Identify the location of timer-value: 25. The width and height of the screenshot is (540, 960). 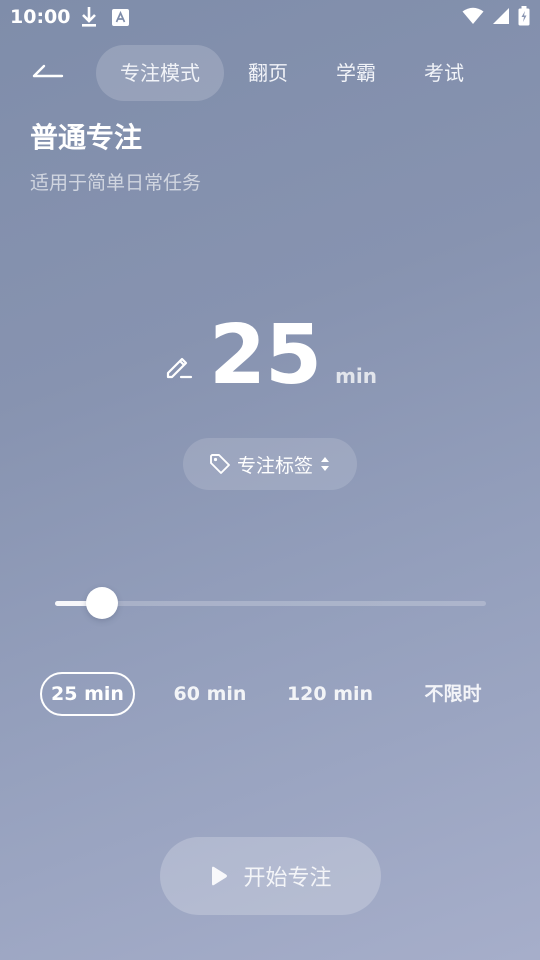
(265, 356).